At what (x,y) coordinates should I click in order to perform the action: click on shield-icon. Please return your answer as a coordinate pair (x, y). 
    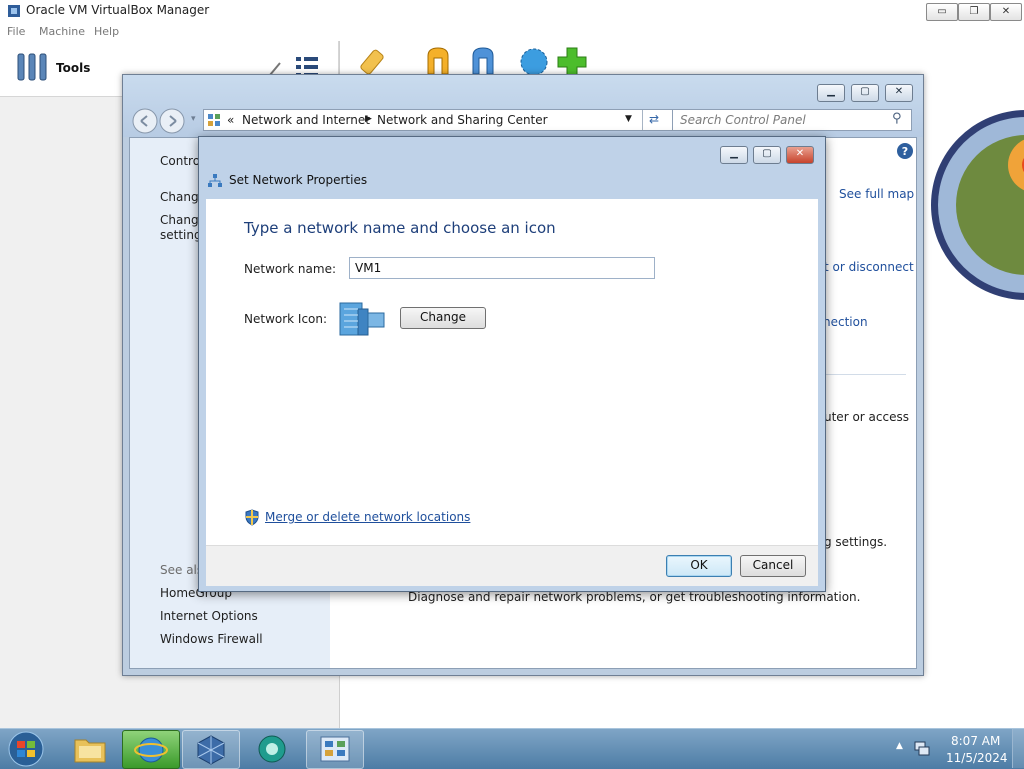
    Looking at the image, I should click on (252, 517).